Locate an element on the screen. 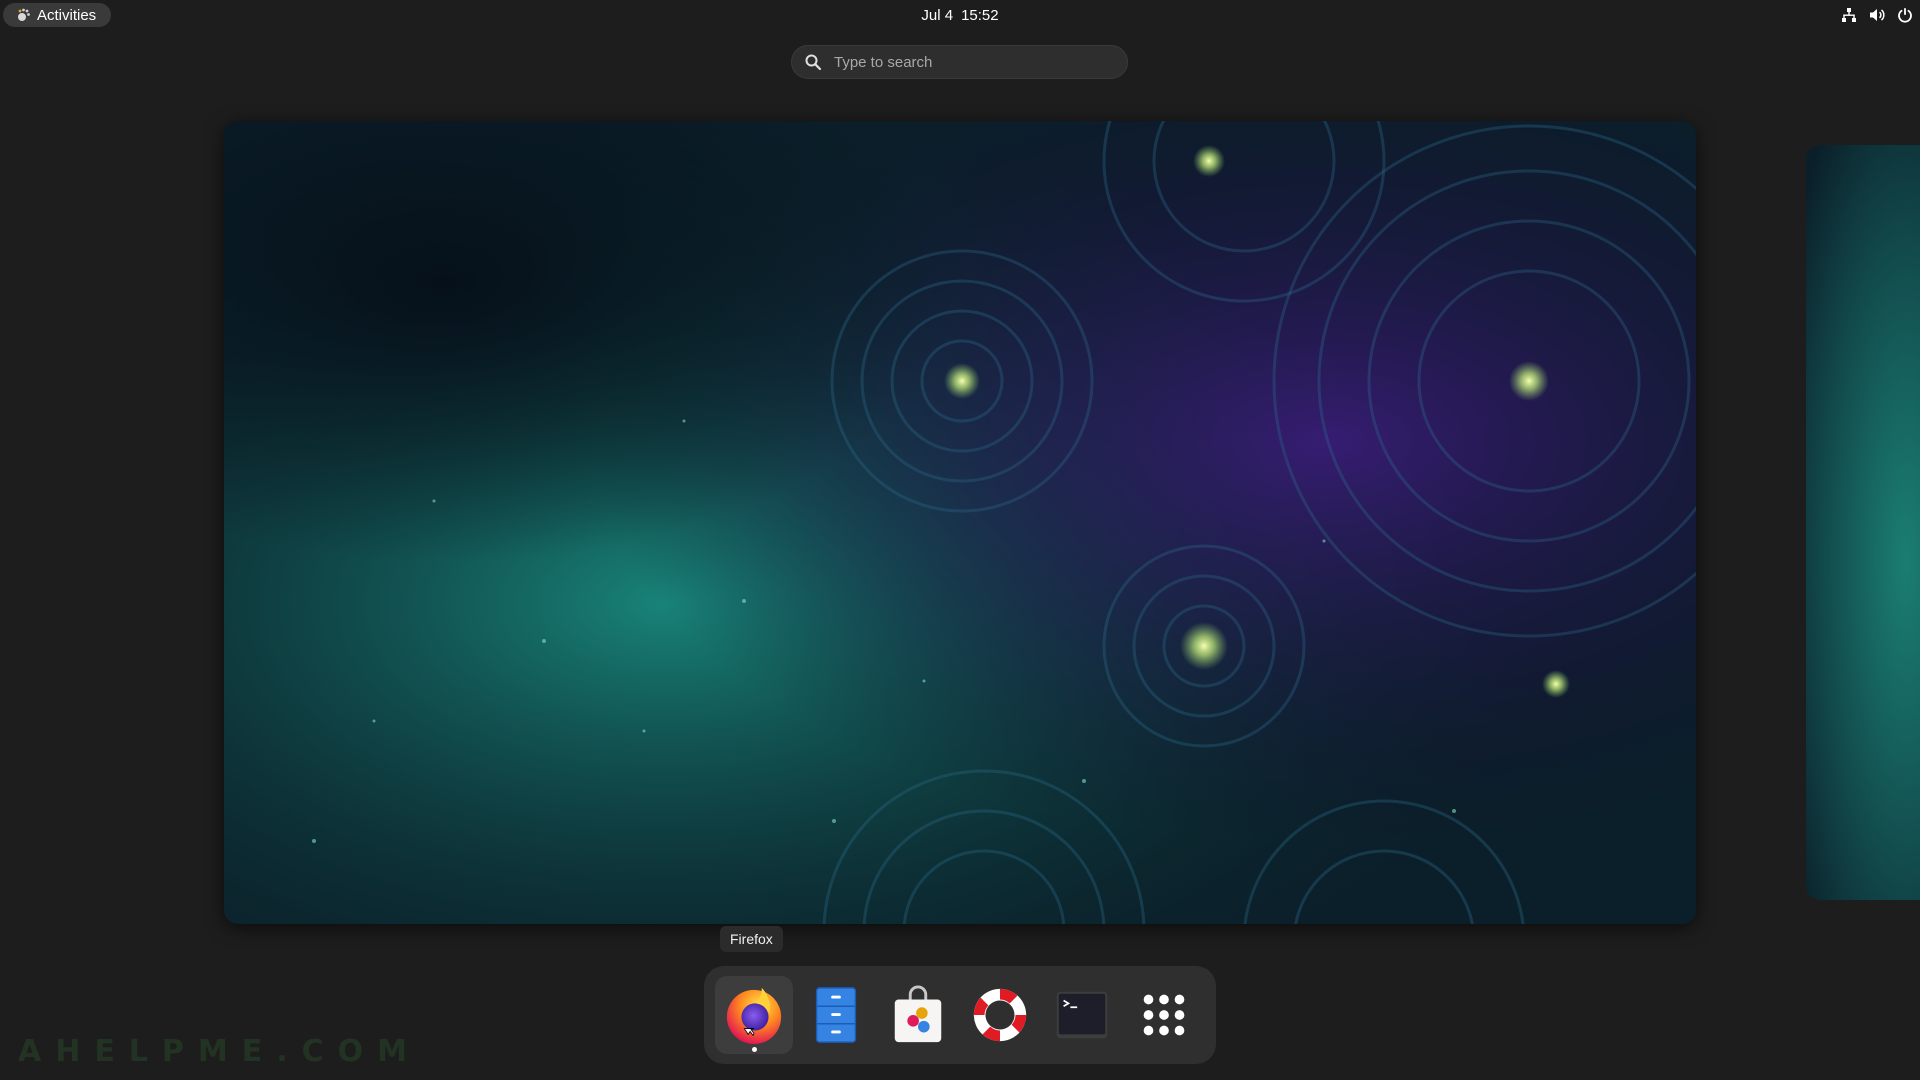  terminal-icon is located at coordinates (1082, 1015).